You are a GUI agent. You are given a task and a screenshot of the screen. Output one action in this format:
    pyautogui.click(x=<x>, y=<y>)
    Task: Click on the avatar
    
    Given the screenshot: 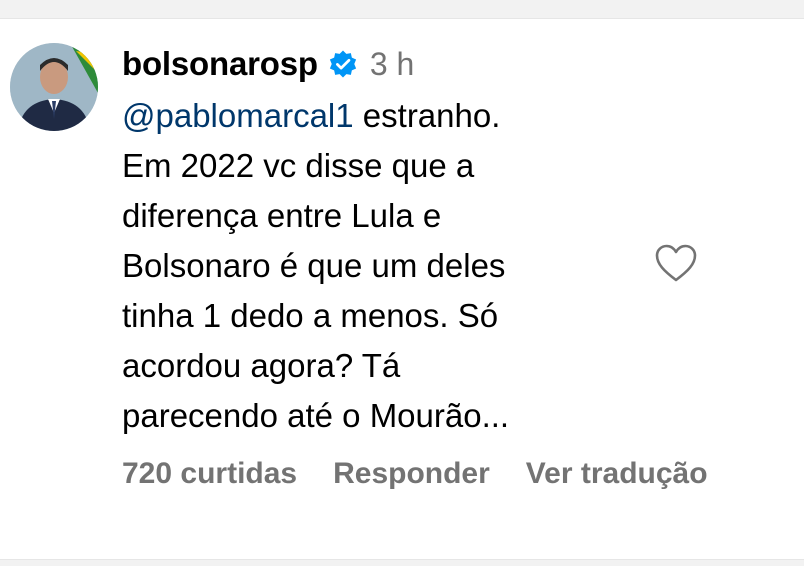 What is the action you would take?
    pyautogui.click(x=54, y=87)
    